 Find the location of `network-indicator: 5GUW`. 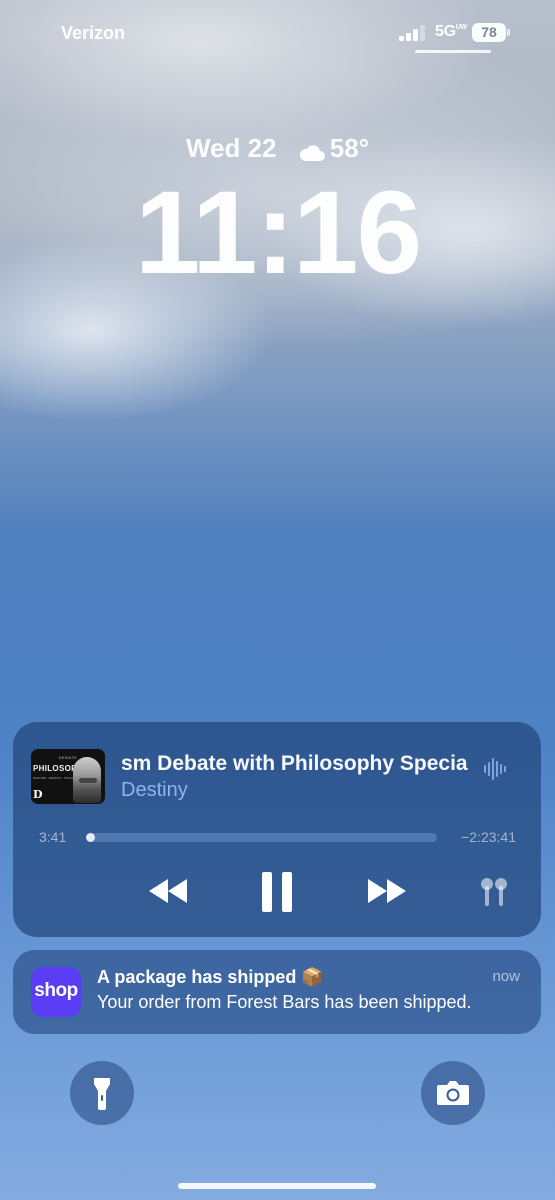

network-indicator: 5GUW is located at coordinates (451, 32).